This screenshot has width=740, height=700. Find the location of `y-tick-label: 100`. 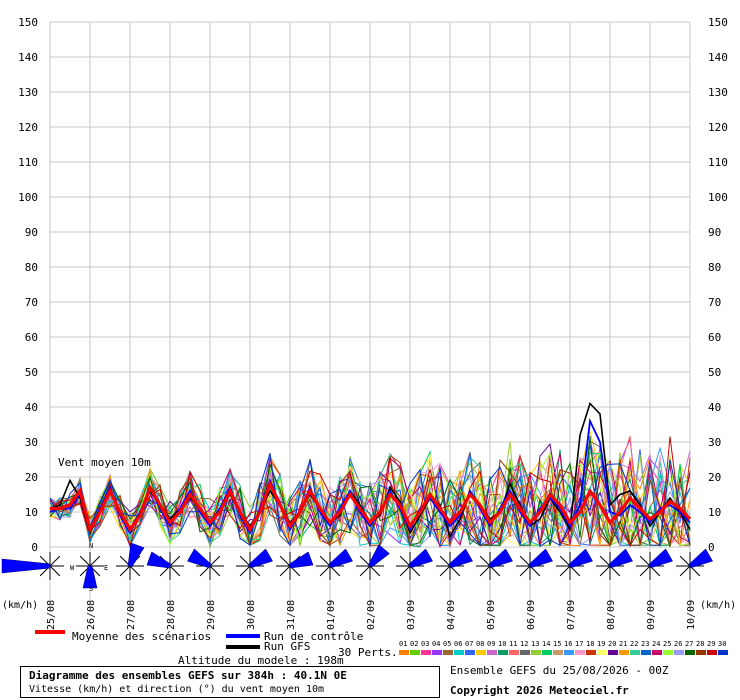

y-tick-label: 100 is located at coordinates (28, 197).